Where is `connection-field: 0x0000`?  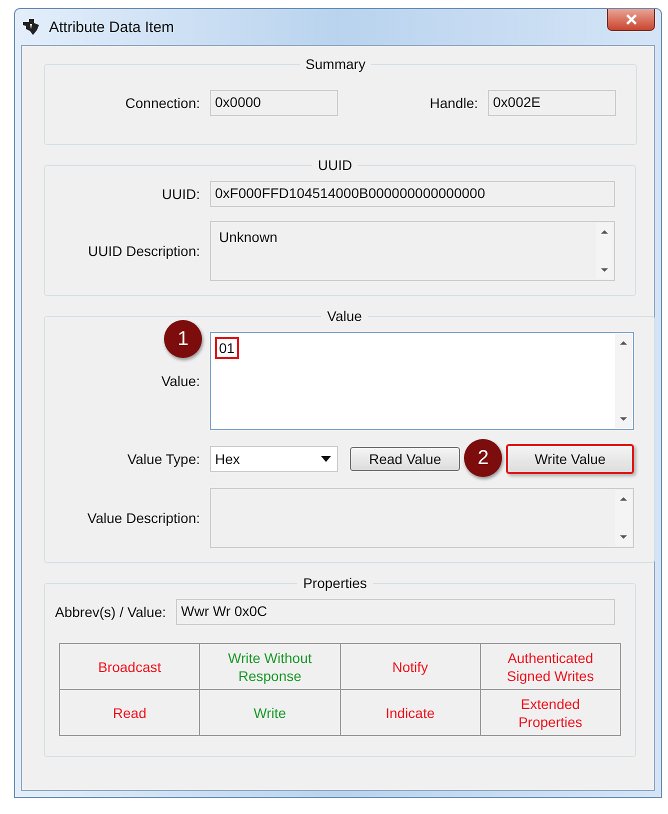
connection-field: 0x0000 is located at coordinates (274, 103).